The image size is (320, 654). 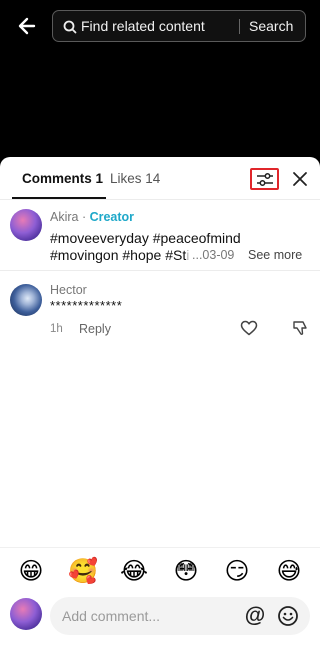 I want to click on emoji-sweat-smile: 😅, so click(x=289, y=572).